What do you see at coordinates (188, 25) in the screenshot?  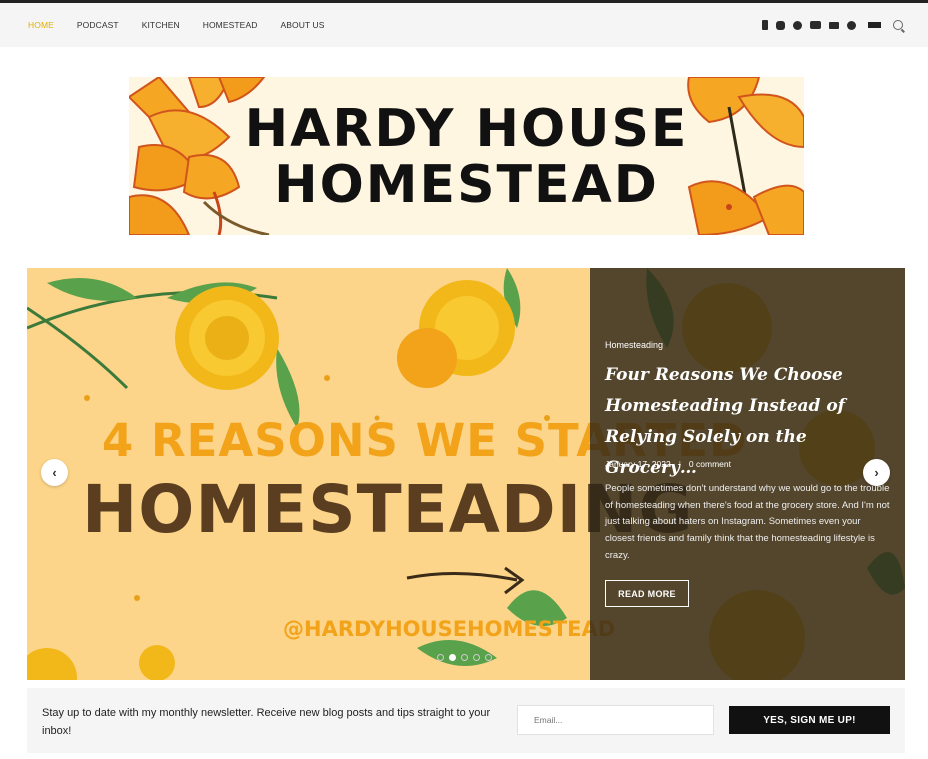 I see `main-nav: HOME PODCAST KITCHEN HOMESTEAD ABOUT US` at bounding box center [188, 25].